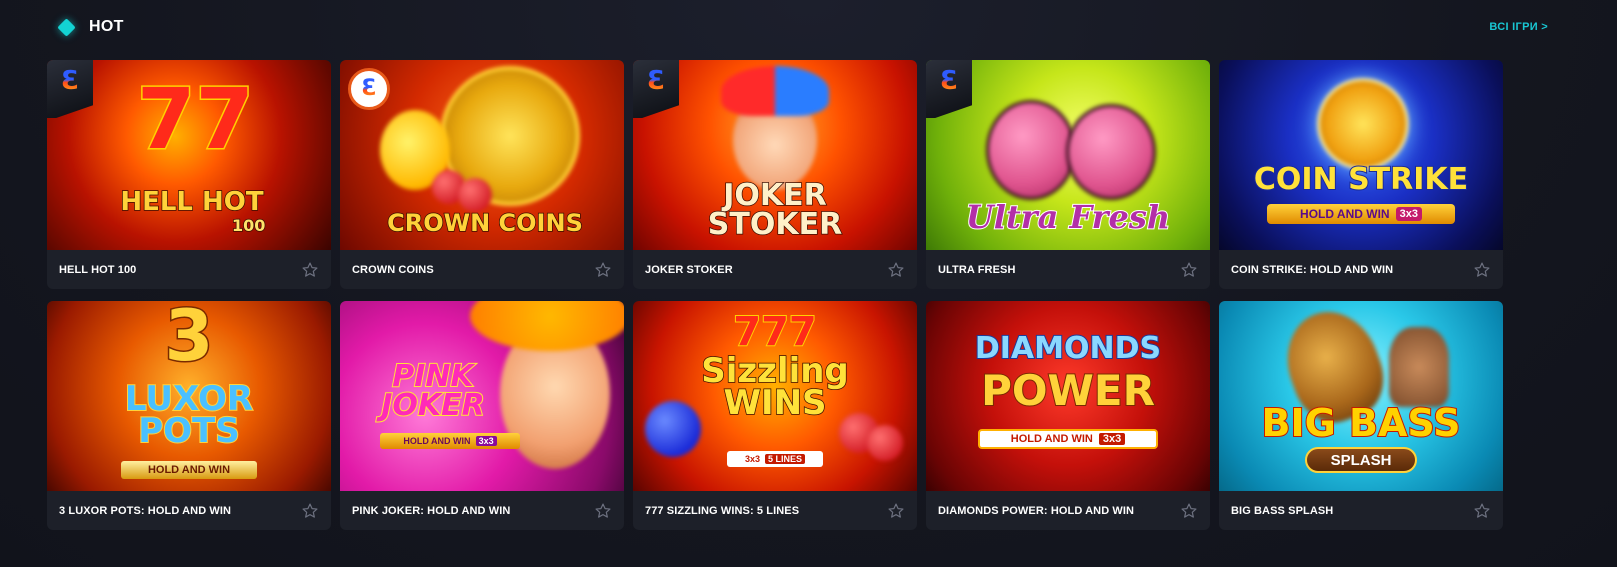  Describe the element at coordinates (1518, 27) in the screenshot. I see `all-games-link: ВСІ ІГРИ >` at that location.